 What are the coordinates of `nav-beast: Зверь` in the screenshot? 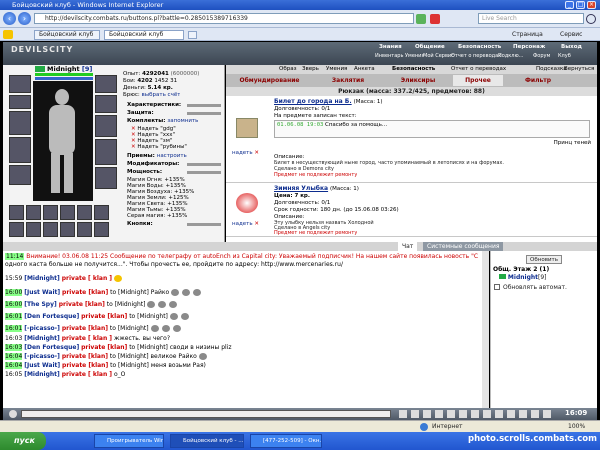 It's located at (310, 69).